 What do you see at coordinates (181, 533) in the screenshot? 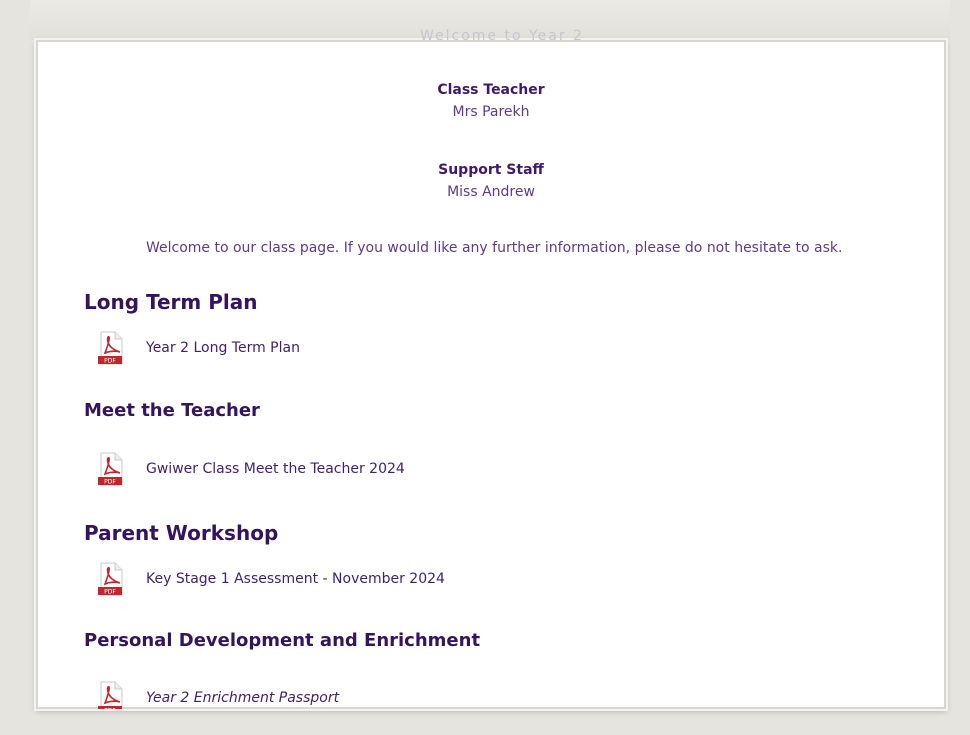
I see `section-heading-parent-workshop: Parent Workshop` at bounding box center [181, 533].